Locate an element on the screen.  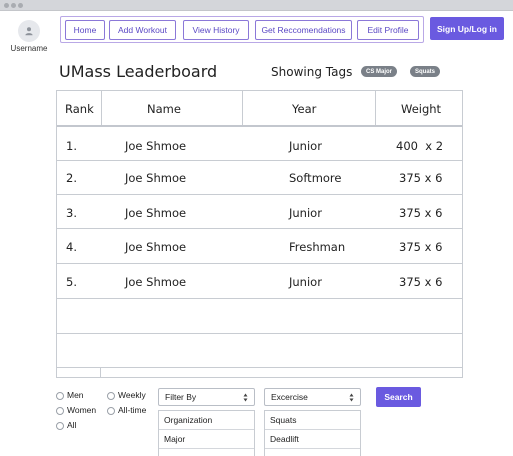
table-pagination-box is located at coordinates (79, 372).